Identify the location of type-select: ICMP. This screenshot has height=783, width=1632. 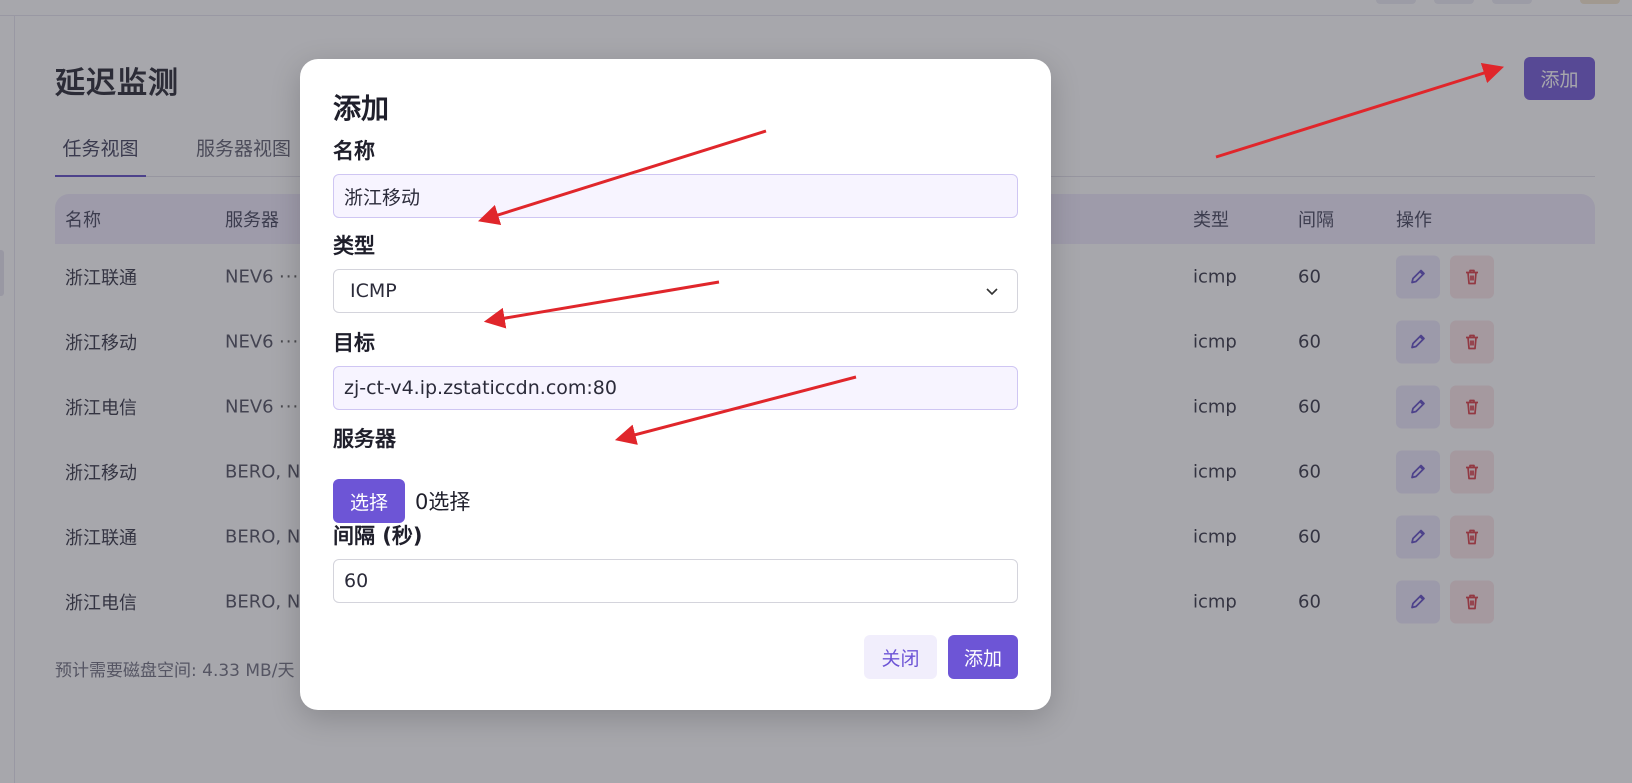
(675, 291).